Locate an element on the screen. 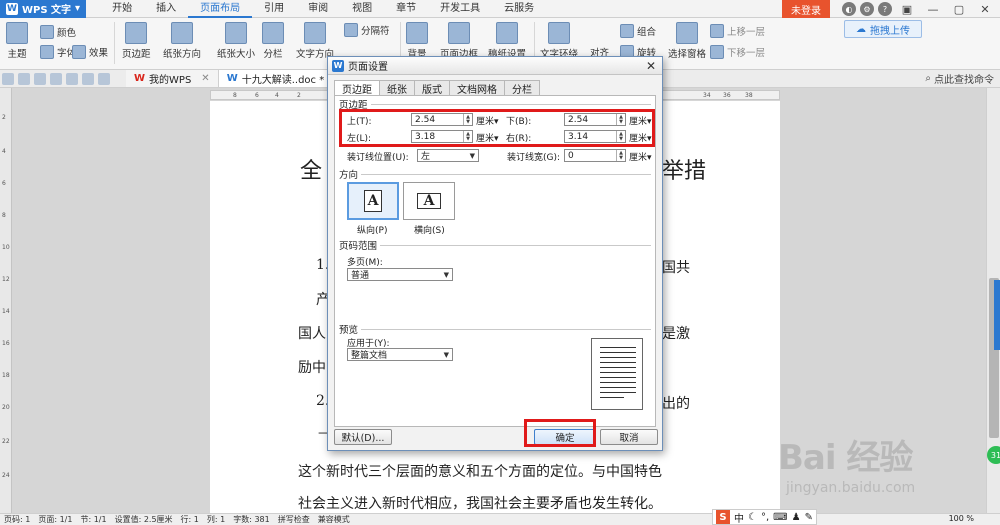 Image resolution: width=1000 pixels, height=525 pixels. colors-button: 颜色 is located at coordinates (58, 32).